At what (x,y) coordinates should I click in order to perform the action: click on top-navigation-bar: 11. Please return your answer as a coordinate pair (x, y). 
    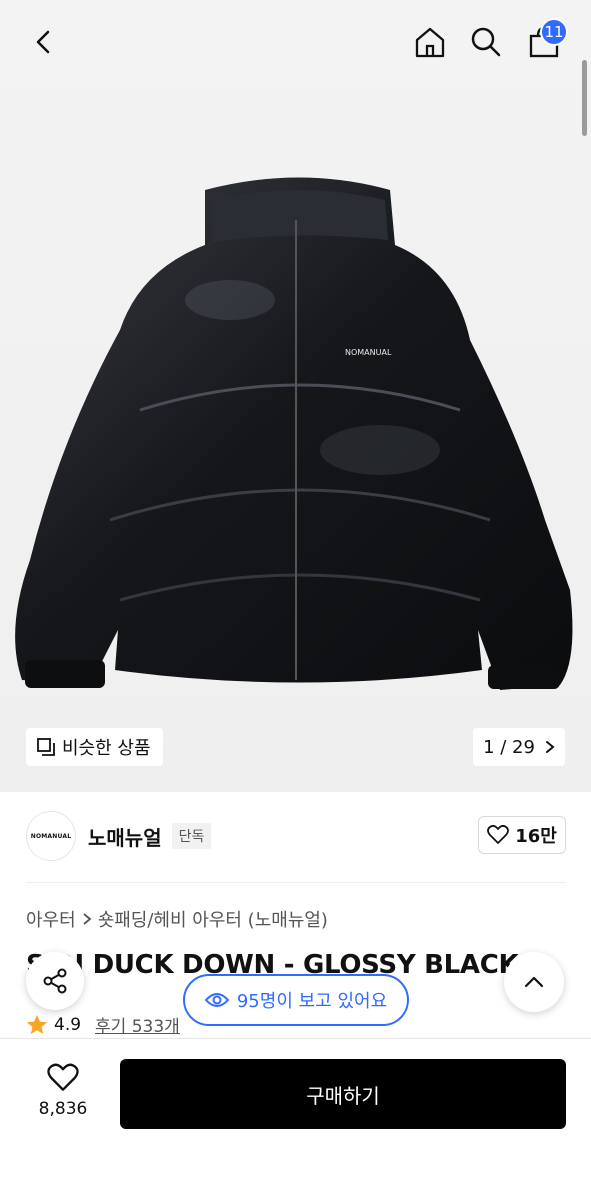
    Looking at the image, I should click on (295, 43).